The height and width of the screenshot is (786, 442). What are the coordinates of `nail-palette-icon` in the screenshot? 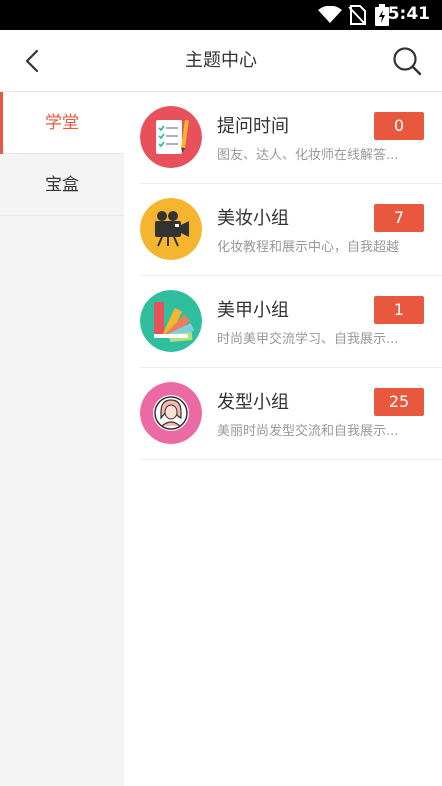 It's located at (171, 321).